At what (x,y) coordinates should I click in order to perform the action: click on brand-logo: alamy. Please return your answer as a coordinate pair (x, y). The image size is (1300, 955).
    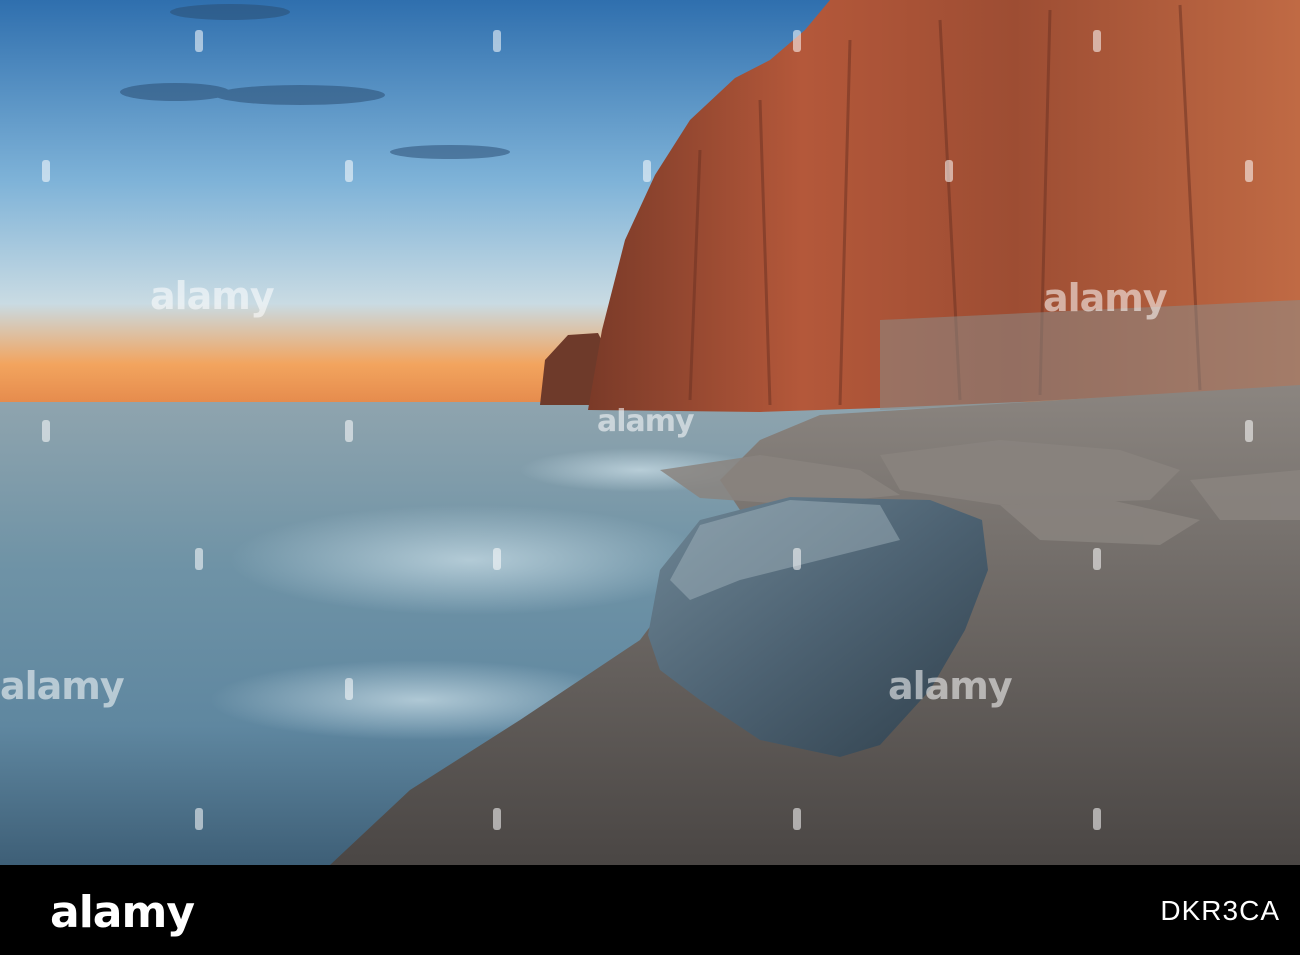
    Looking at the image, I should click on (122, 912).